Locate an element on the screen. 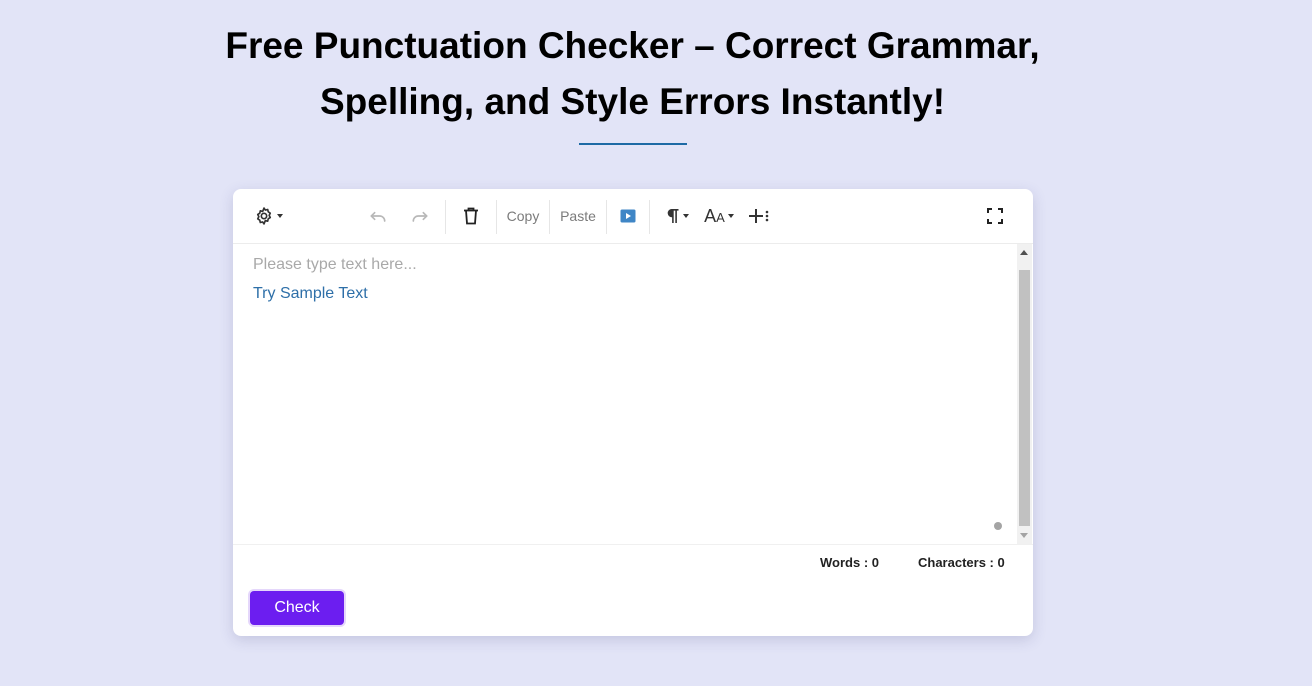 This screenshot has height=686, width=1312. redo-button is located at coordinates (420, 216).